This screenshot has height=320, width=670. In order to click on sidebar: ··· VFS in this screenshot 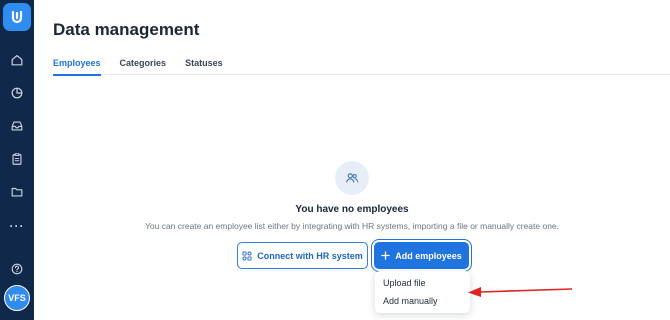, I will do `click(17, 160)`.